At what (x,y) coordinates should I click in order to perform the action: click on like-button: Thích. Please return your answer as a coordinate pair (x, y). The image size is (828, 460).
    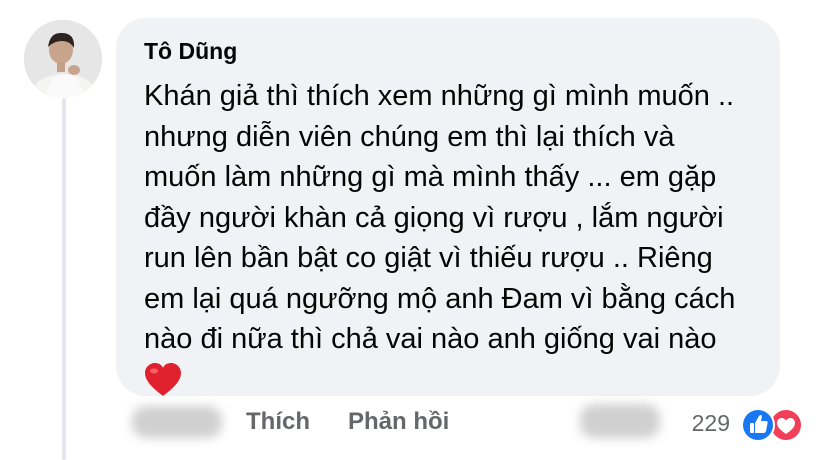
    Looking at the image, I should click on (278, 422).